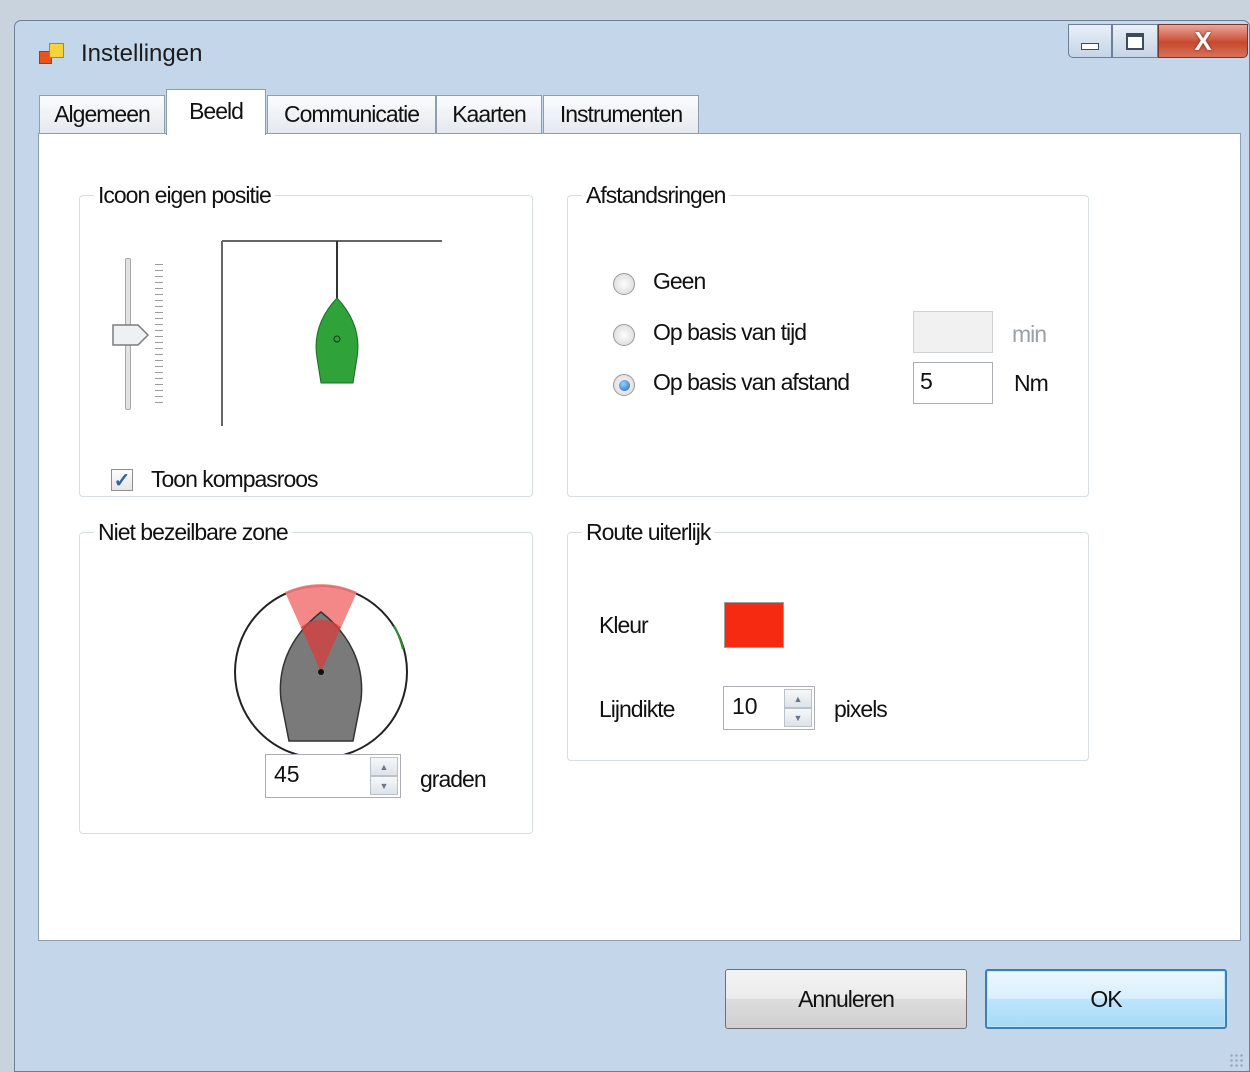 Image resolution: width=1250 pixels, height=1072 pixels. I want to click on minimize-icon, so click(1090, 46).